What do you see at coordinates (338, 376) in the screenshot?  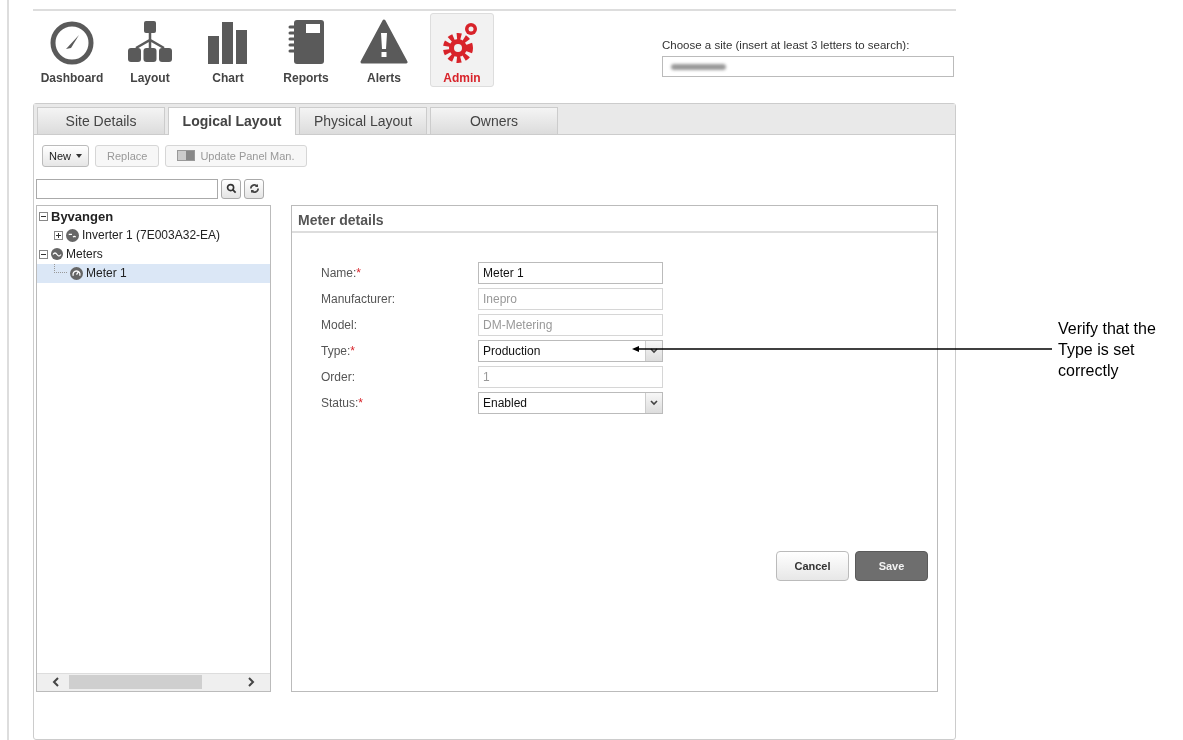 I see `field-label: Order:` at bounding box center [338, 376].